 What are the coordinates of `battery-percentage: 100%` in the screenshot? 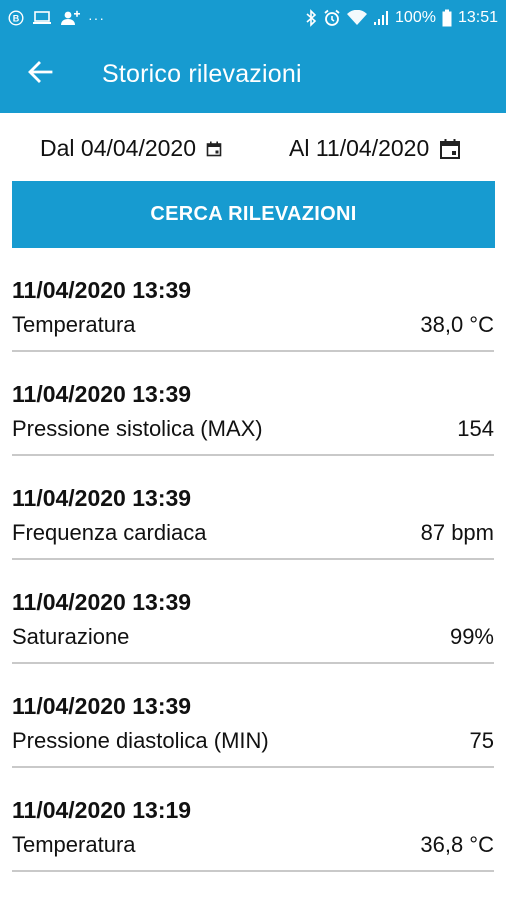 It's located at (415, 17).